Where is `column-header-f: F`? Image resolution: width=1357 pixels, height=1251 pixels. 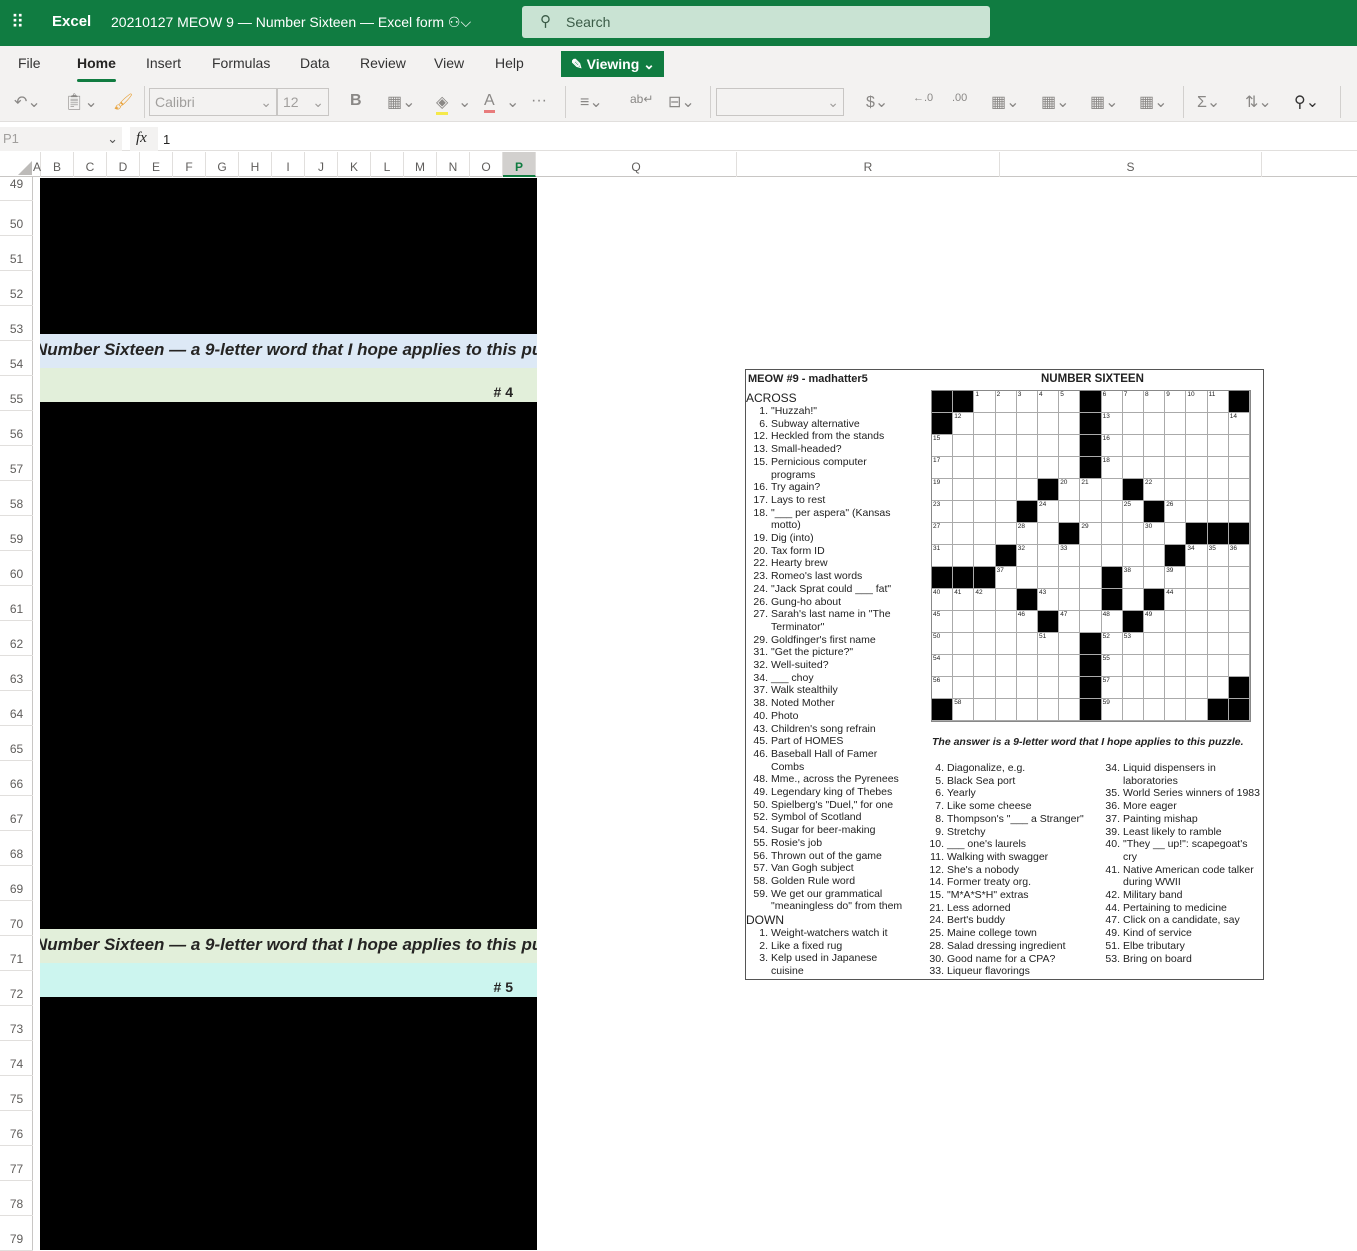
column-header-f: F is located at coordinates (189, 164).